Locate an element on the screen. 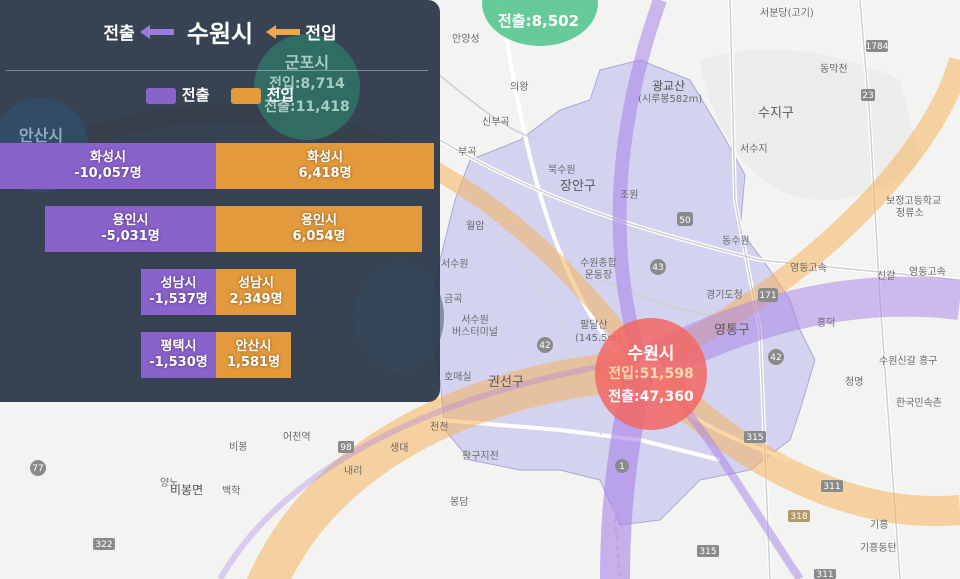 This screenshot has width=960, height=579. bar-out-0: 화성시 -10,057명 is located at coordinates (108, 166).